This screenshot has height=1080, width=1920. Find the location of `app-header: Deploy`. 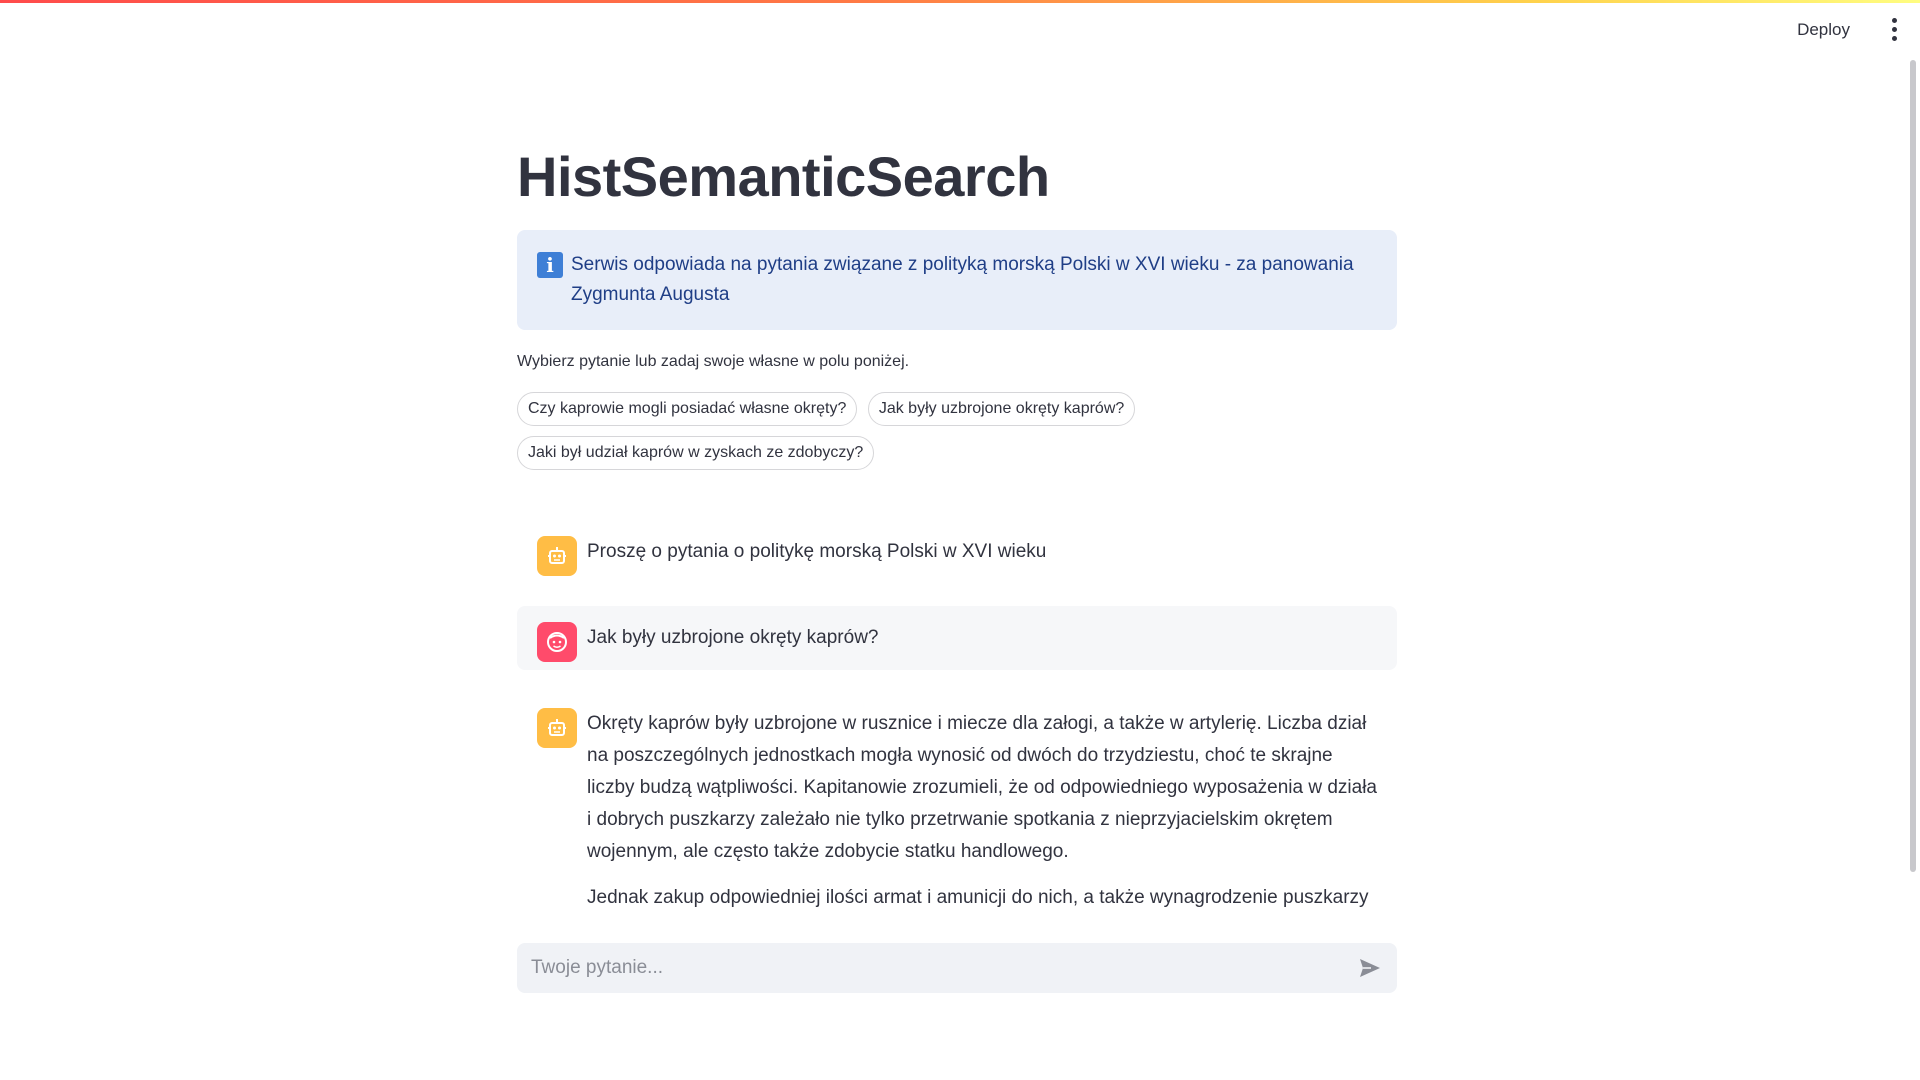

app-header: Deploy is located at coordinates (960, 30).